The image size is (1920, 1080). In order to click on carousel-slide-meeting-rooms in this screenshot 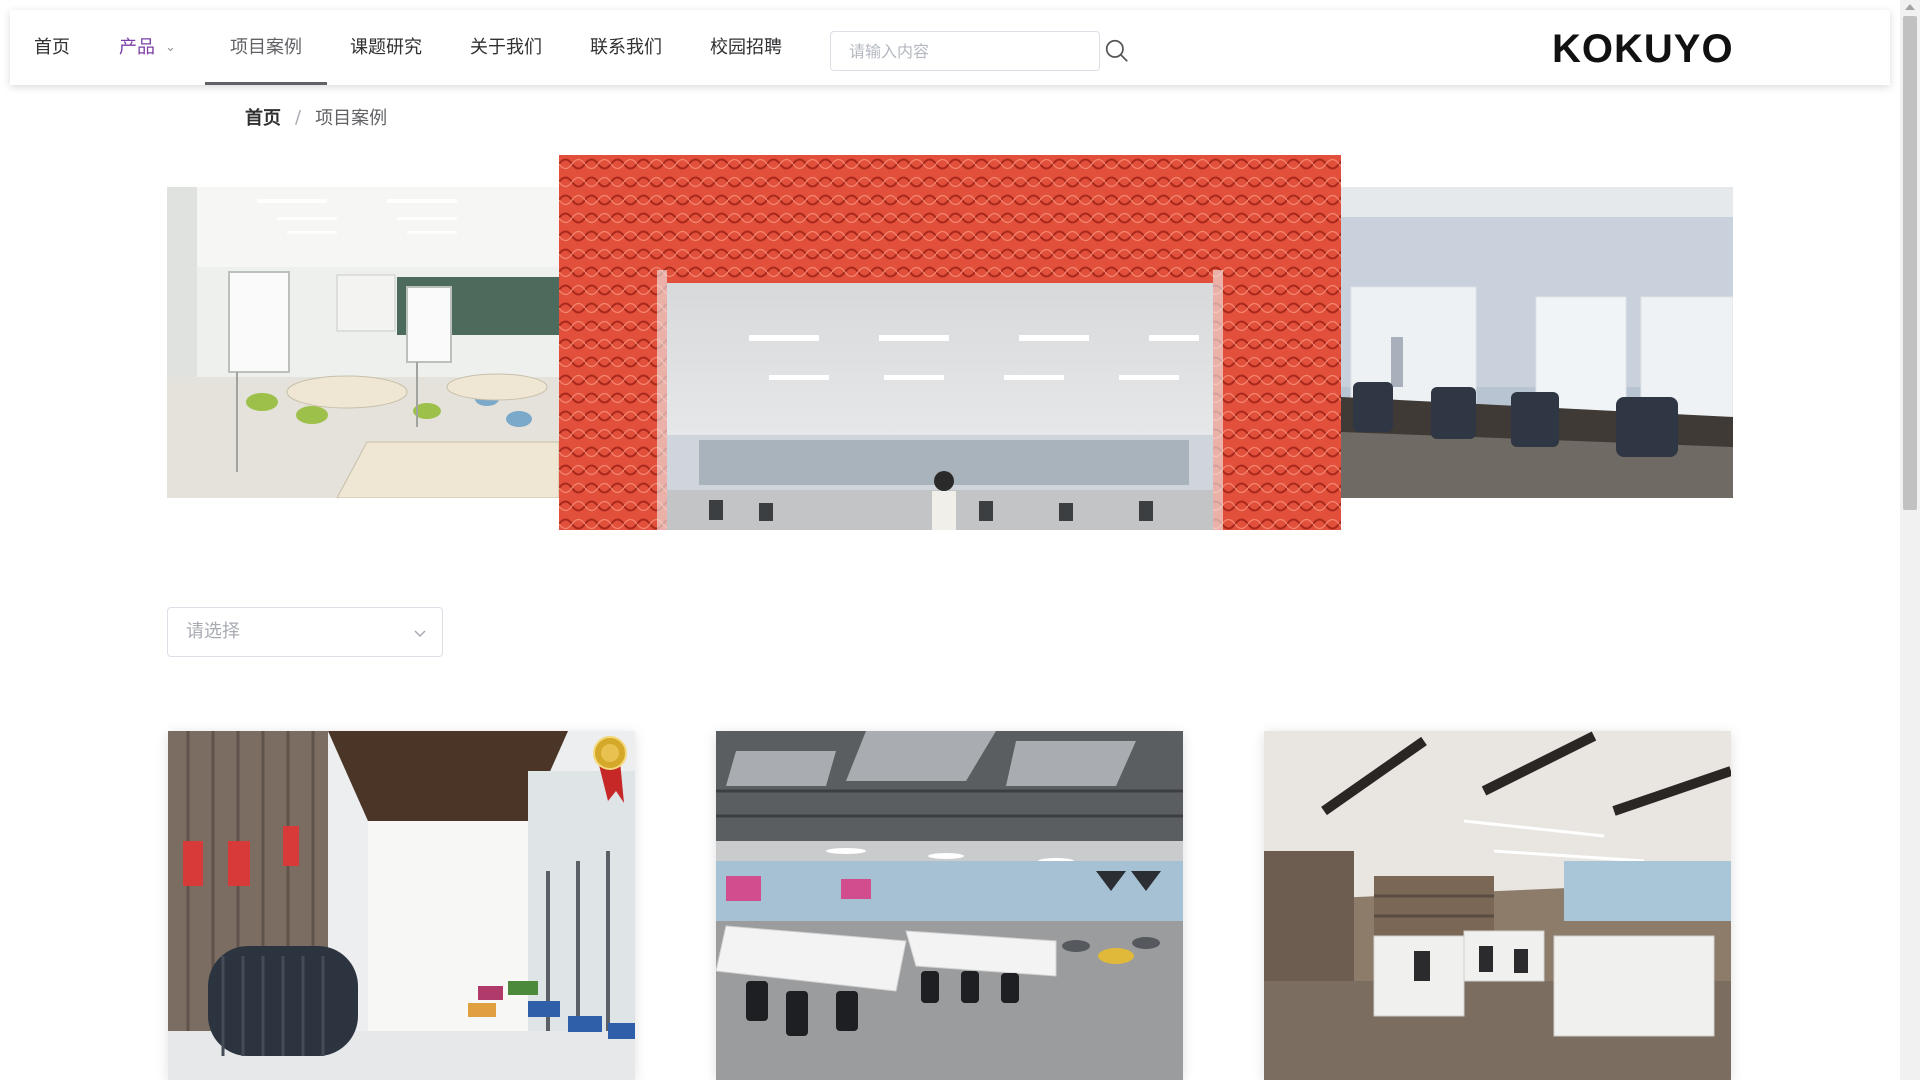, I will do `click(1537, 342)`.